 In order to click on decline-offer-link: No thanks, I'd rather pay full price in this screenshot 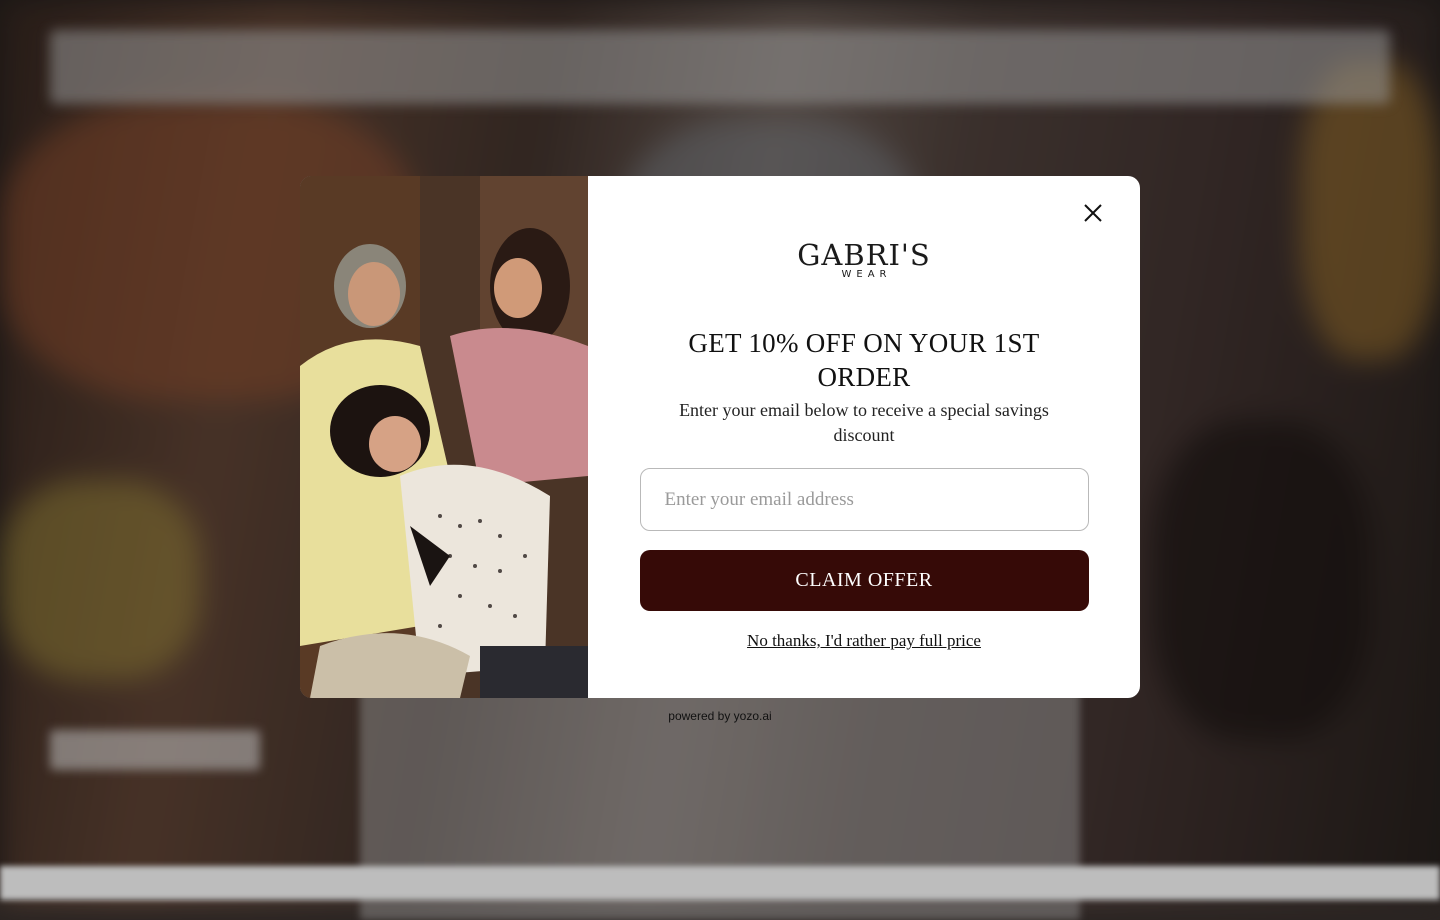, I will do `click(864, 641)`.